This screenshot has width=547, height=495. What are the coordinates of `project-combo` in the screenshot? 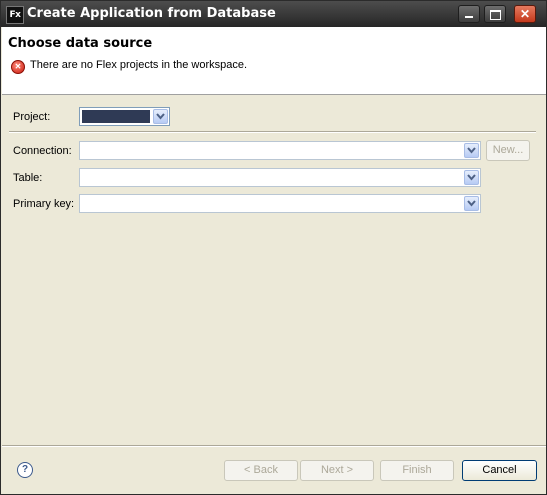 It's located at (124, 116).